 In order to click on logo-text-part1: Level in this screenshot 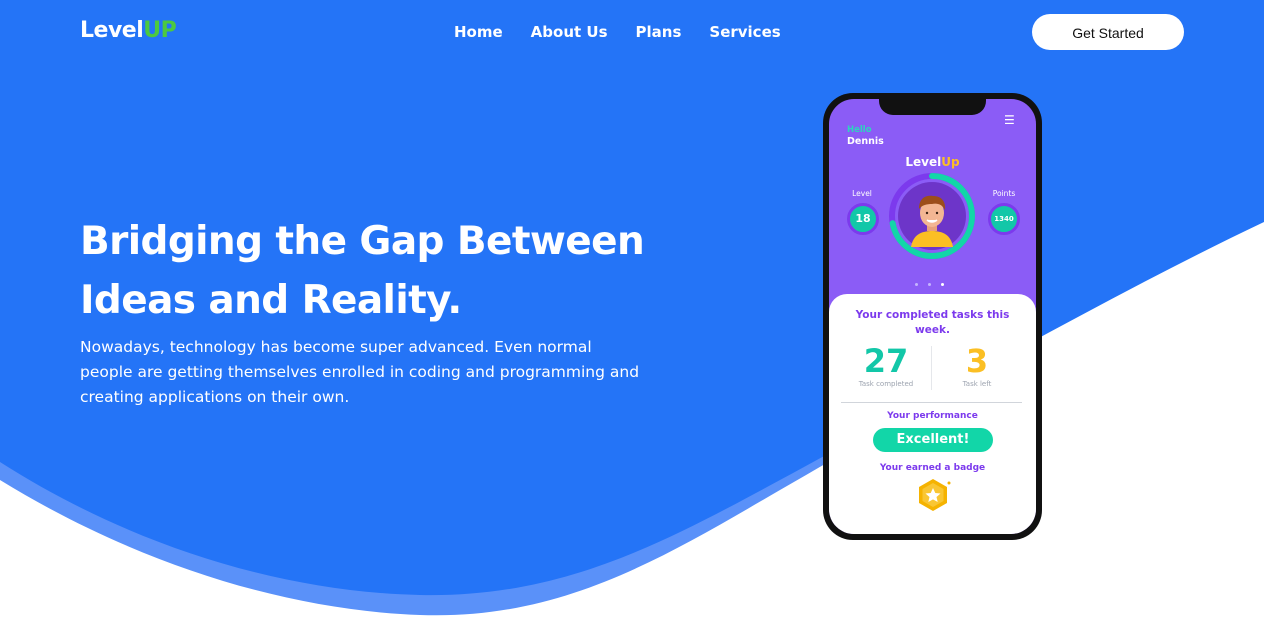, I will do `click(112, 30)`.